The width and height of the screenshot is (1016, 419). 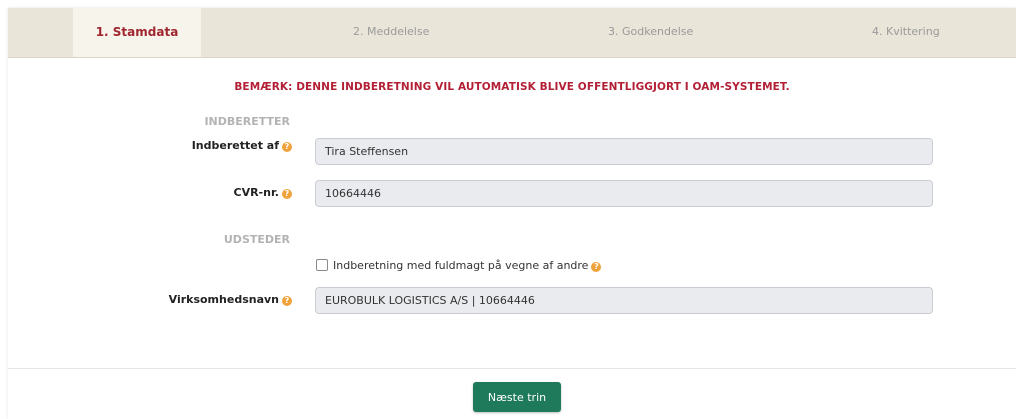 What do you see at coordinates (256, 192) in the screenshot?
I see `cvr-label-text: CVR-nr.` at bounding box center [256, 192].